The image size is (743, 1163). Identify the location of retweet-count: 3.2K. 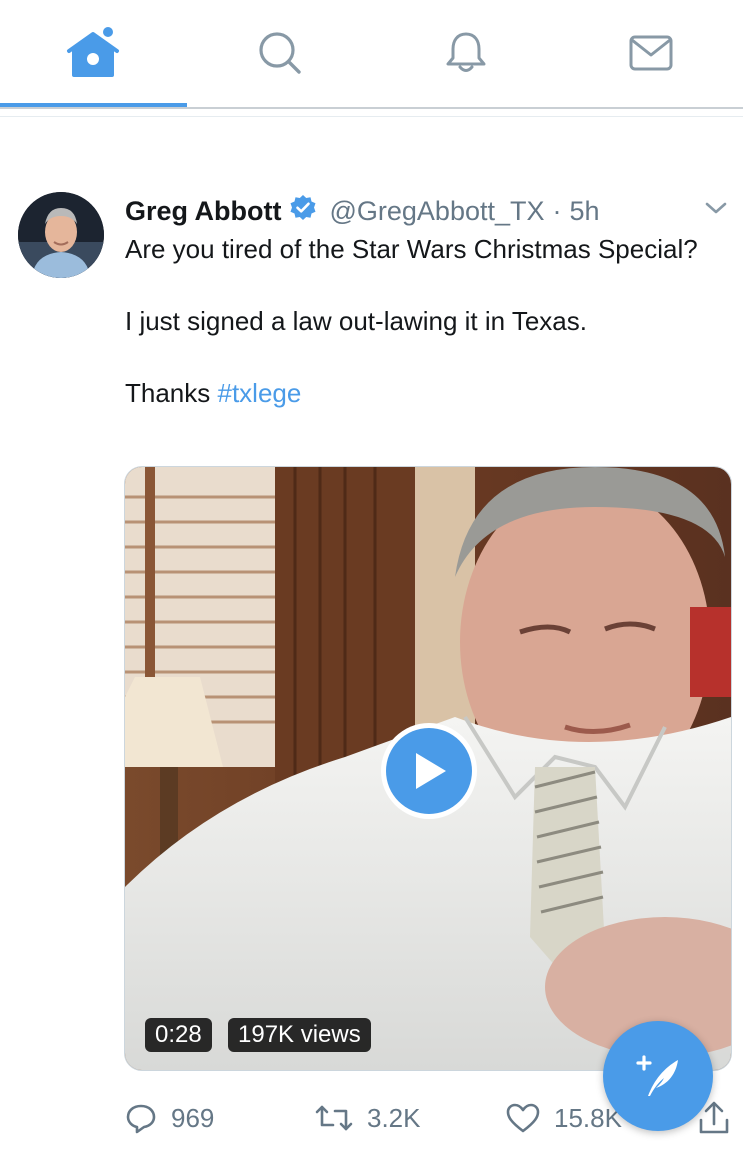
(394, 1117).